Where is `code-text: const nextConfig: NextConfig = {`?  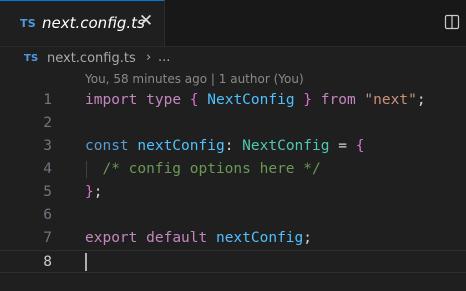
code-text: const nextConfig: NextConfig = { is located at coordinates (224, 146).